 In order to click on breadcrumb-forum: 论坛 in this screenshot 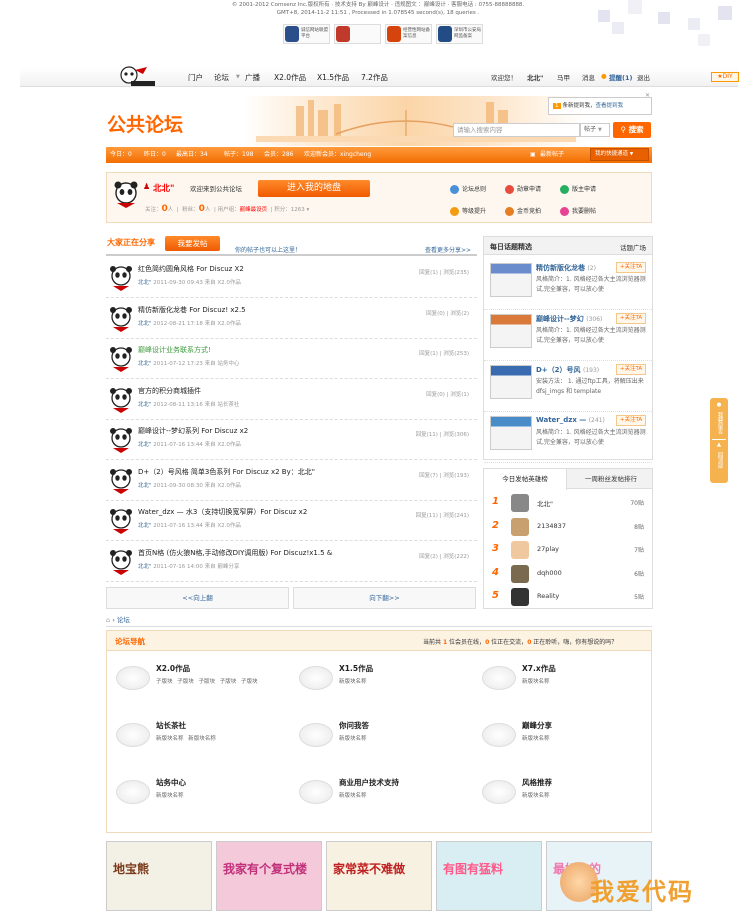, I will do `click(123, 620)`.